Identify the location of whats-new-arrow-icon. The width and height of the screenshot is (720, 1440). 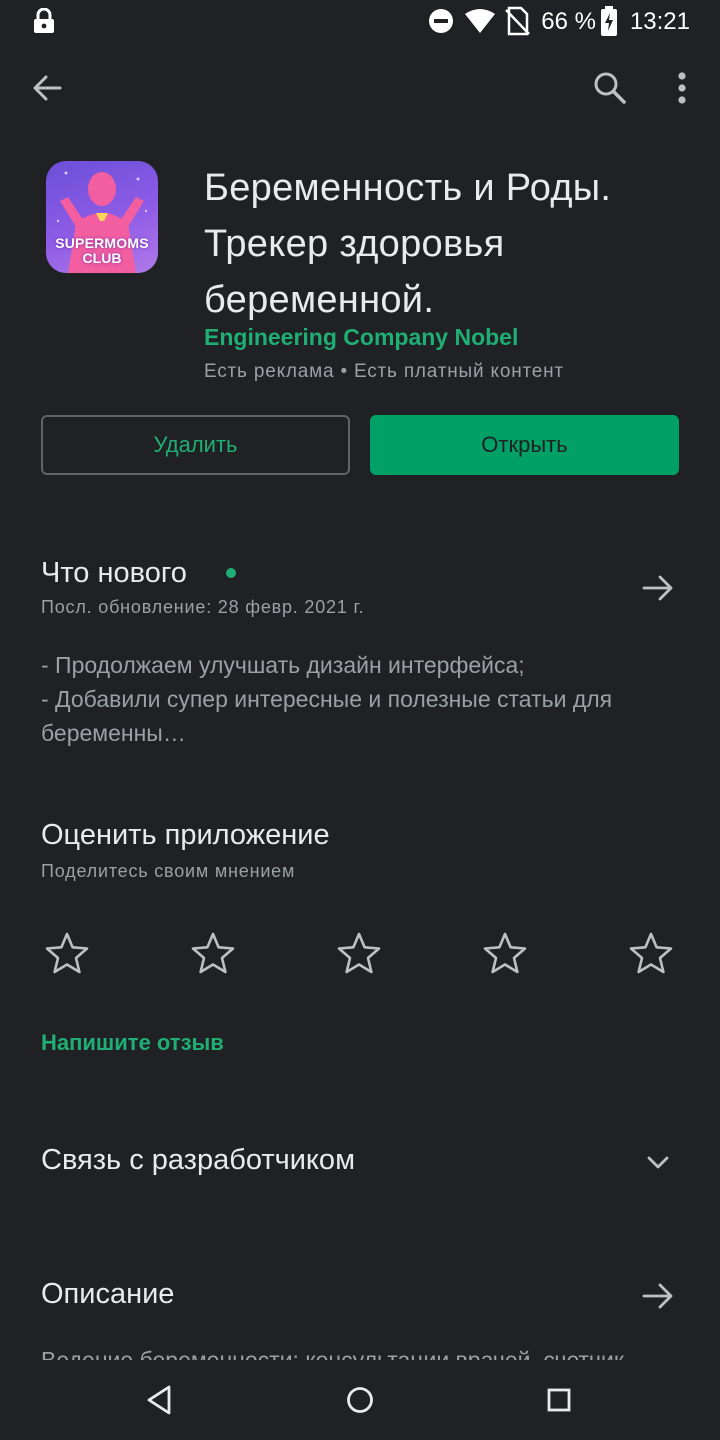
(658, 588).